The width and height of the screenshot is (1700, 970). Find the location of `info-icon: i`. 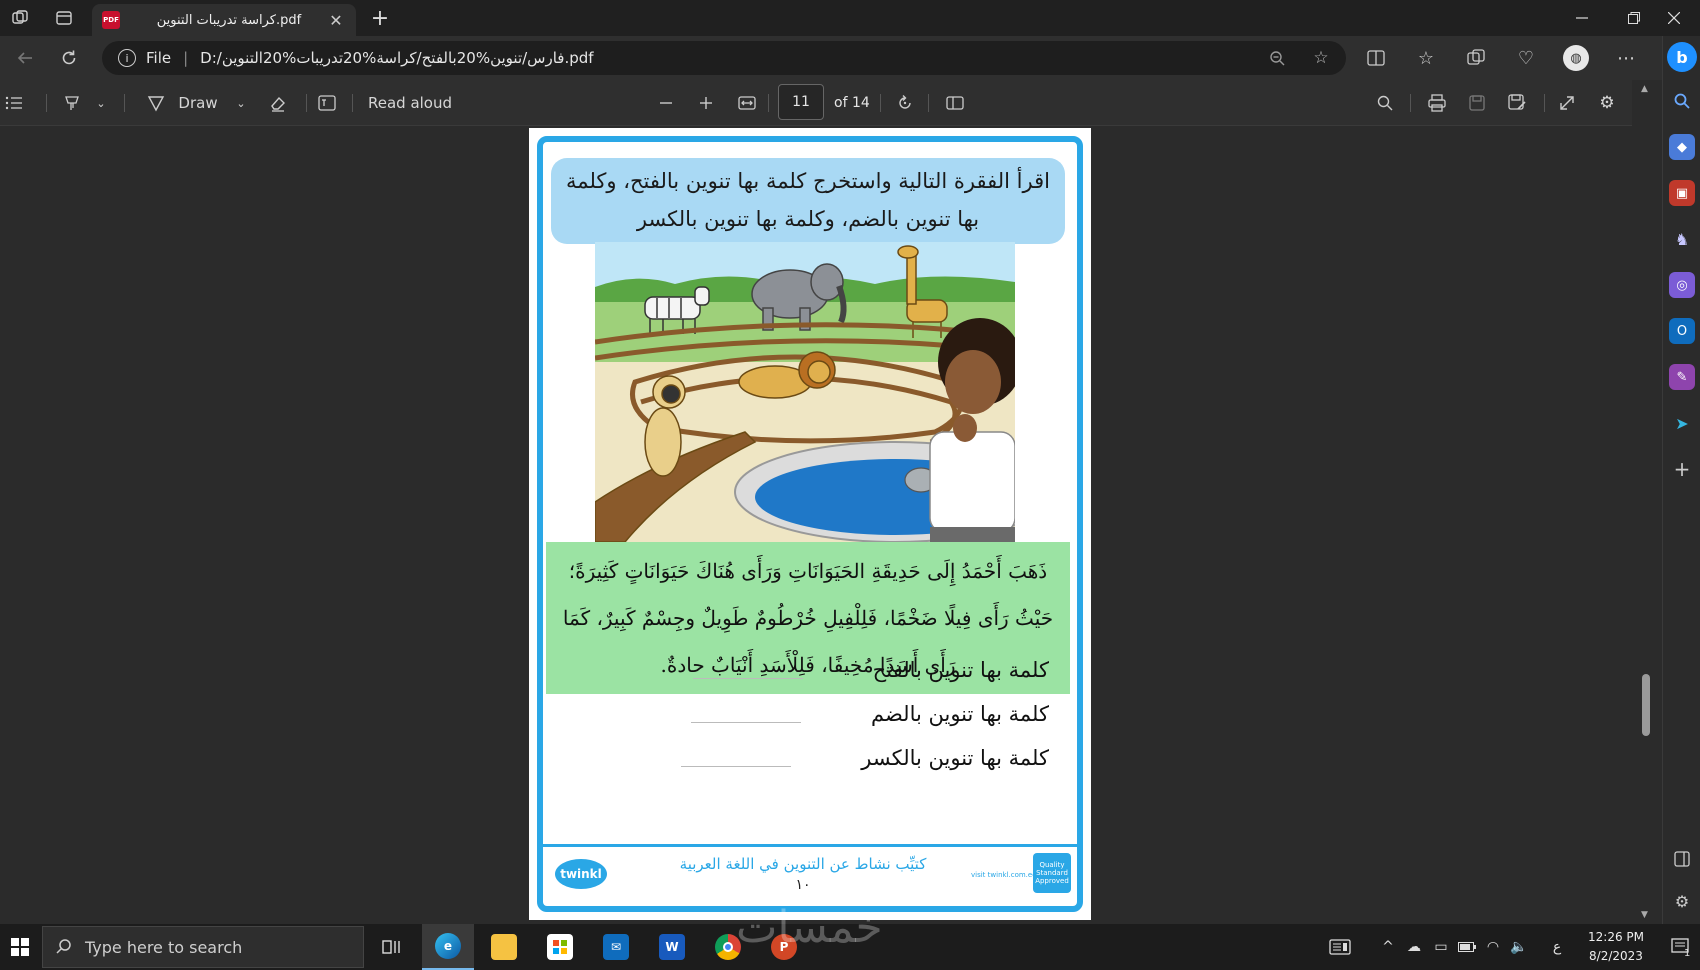

info-icon: i is located at coordinates (127, 58).